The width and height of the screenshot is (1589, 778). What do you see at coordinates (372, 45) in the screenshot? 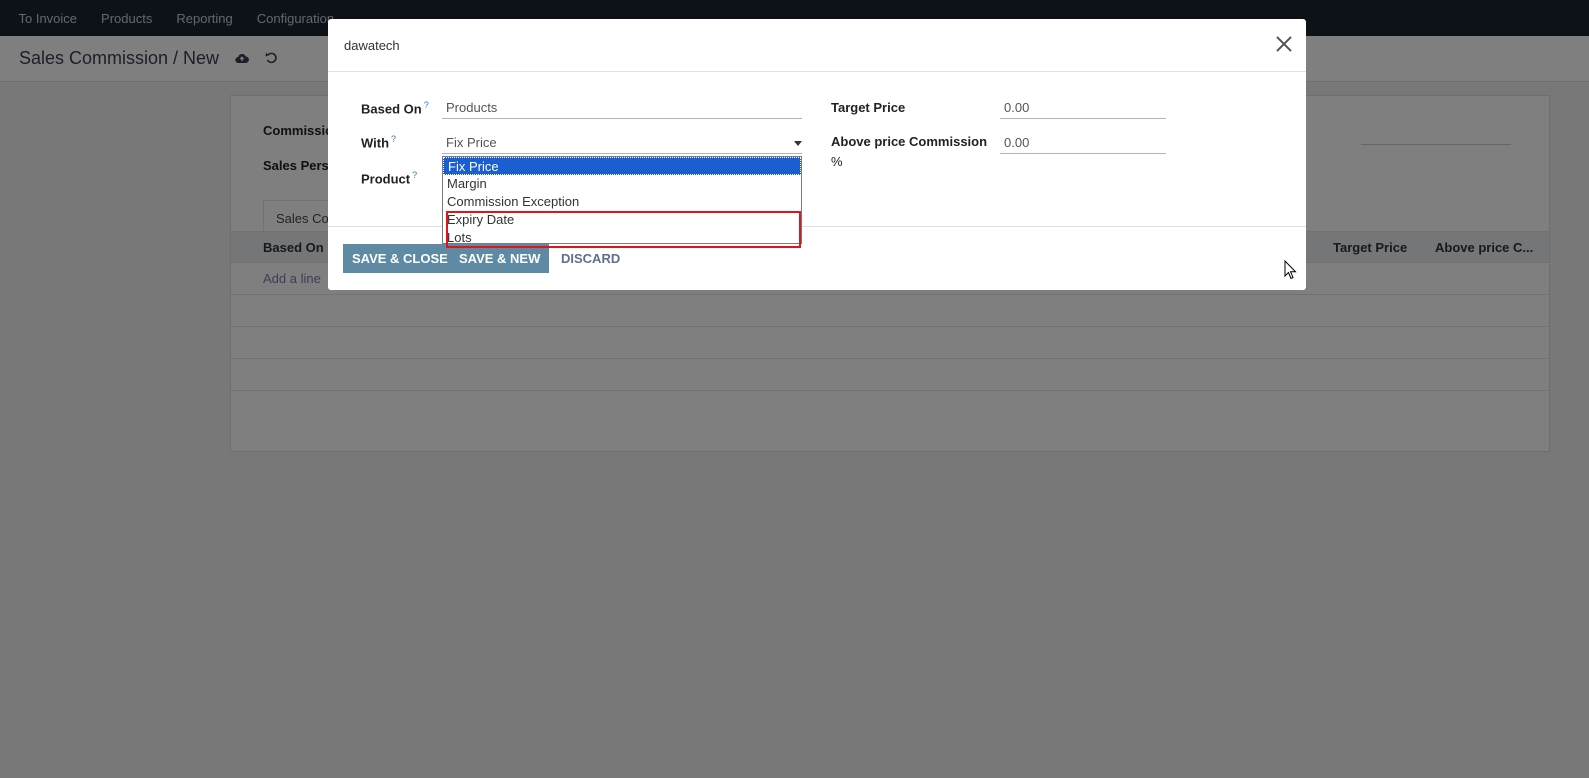
I see `modal-title: dawatech` at bounding box center [372, 45].